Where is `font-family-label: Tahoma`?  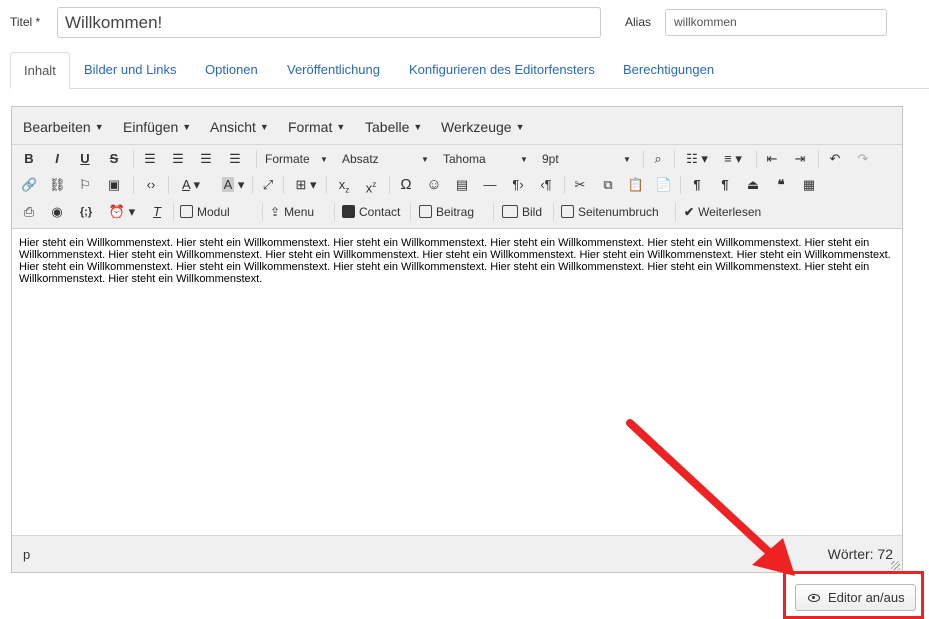 font-family-label: Tahoma is located at coordinates (464, 159).